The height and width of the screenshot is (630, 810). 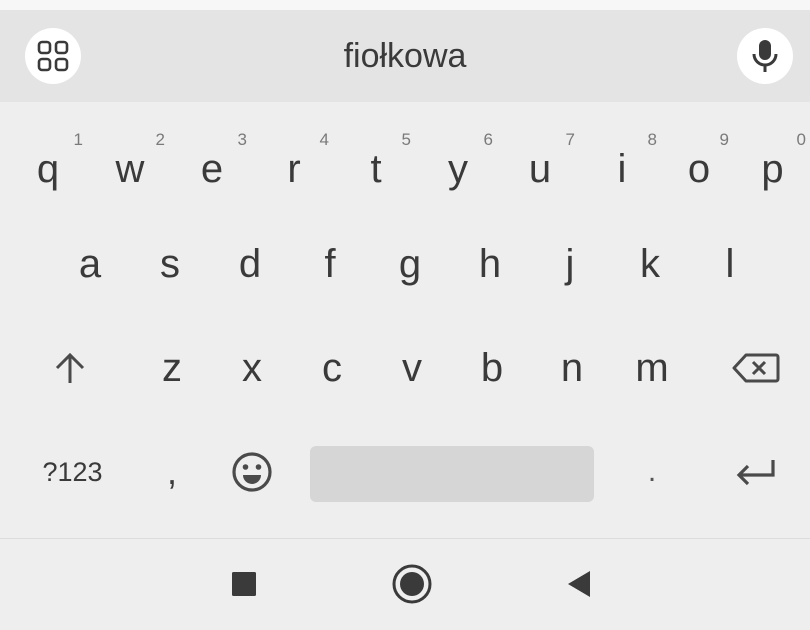 I want to click on back-button, so click(x=579, y=584).